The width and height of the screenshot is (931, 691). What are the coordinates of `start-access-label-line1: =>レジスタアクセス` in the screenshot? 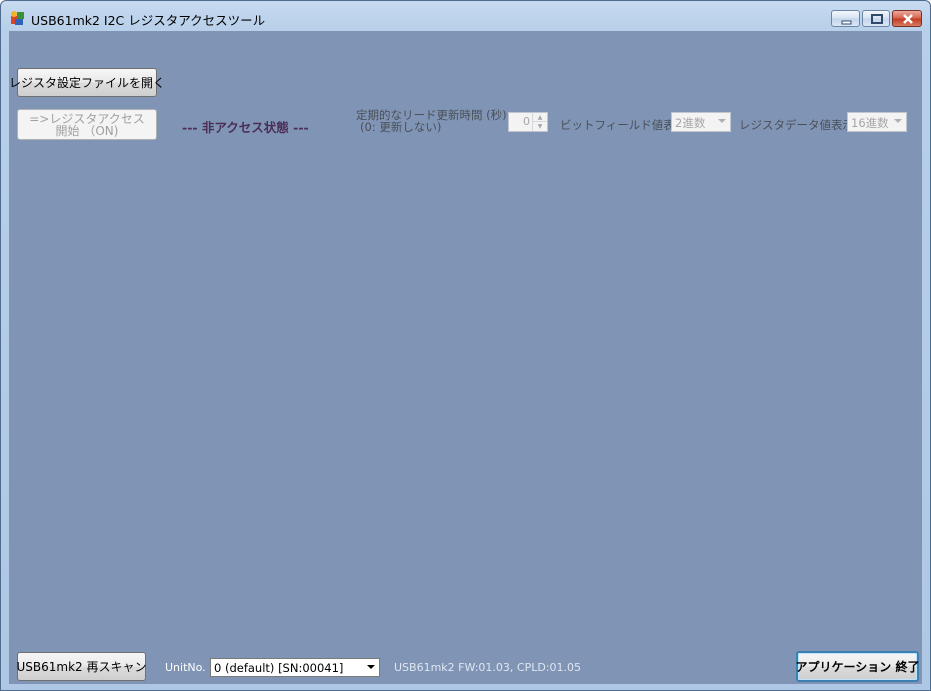 It's located at (87, 118).